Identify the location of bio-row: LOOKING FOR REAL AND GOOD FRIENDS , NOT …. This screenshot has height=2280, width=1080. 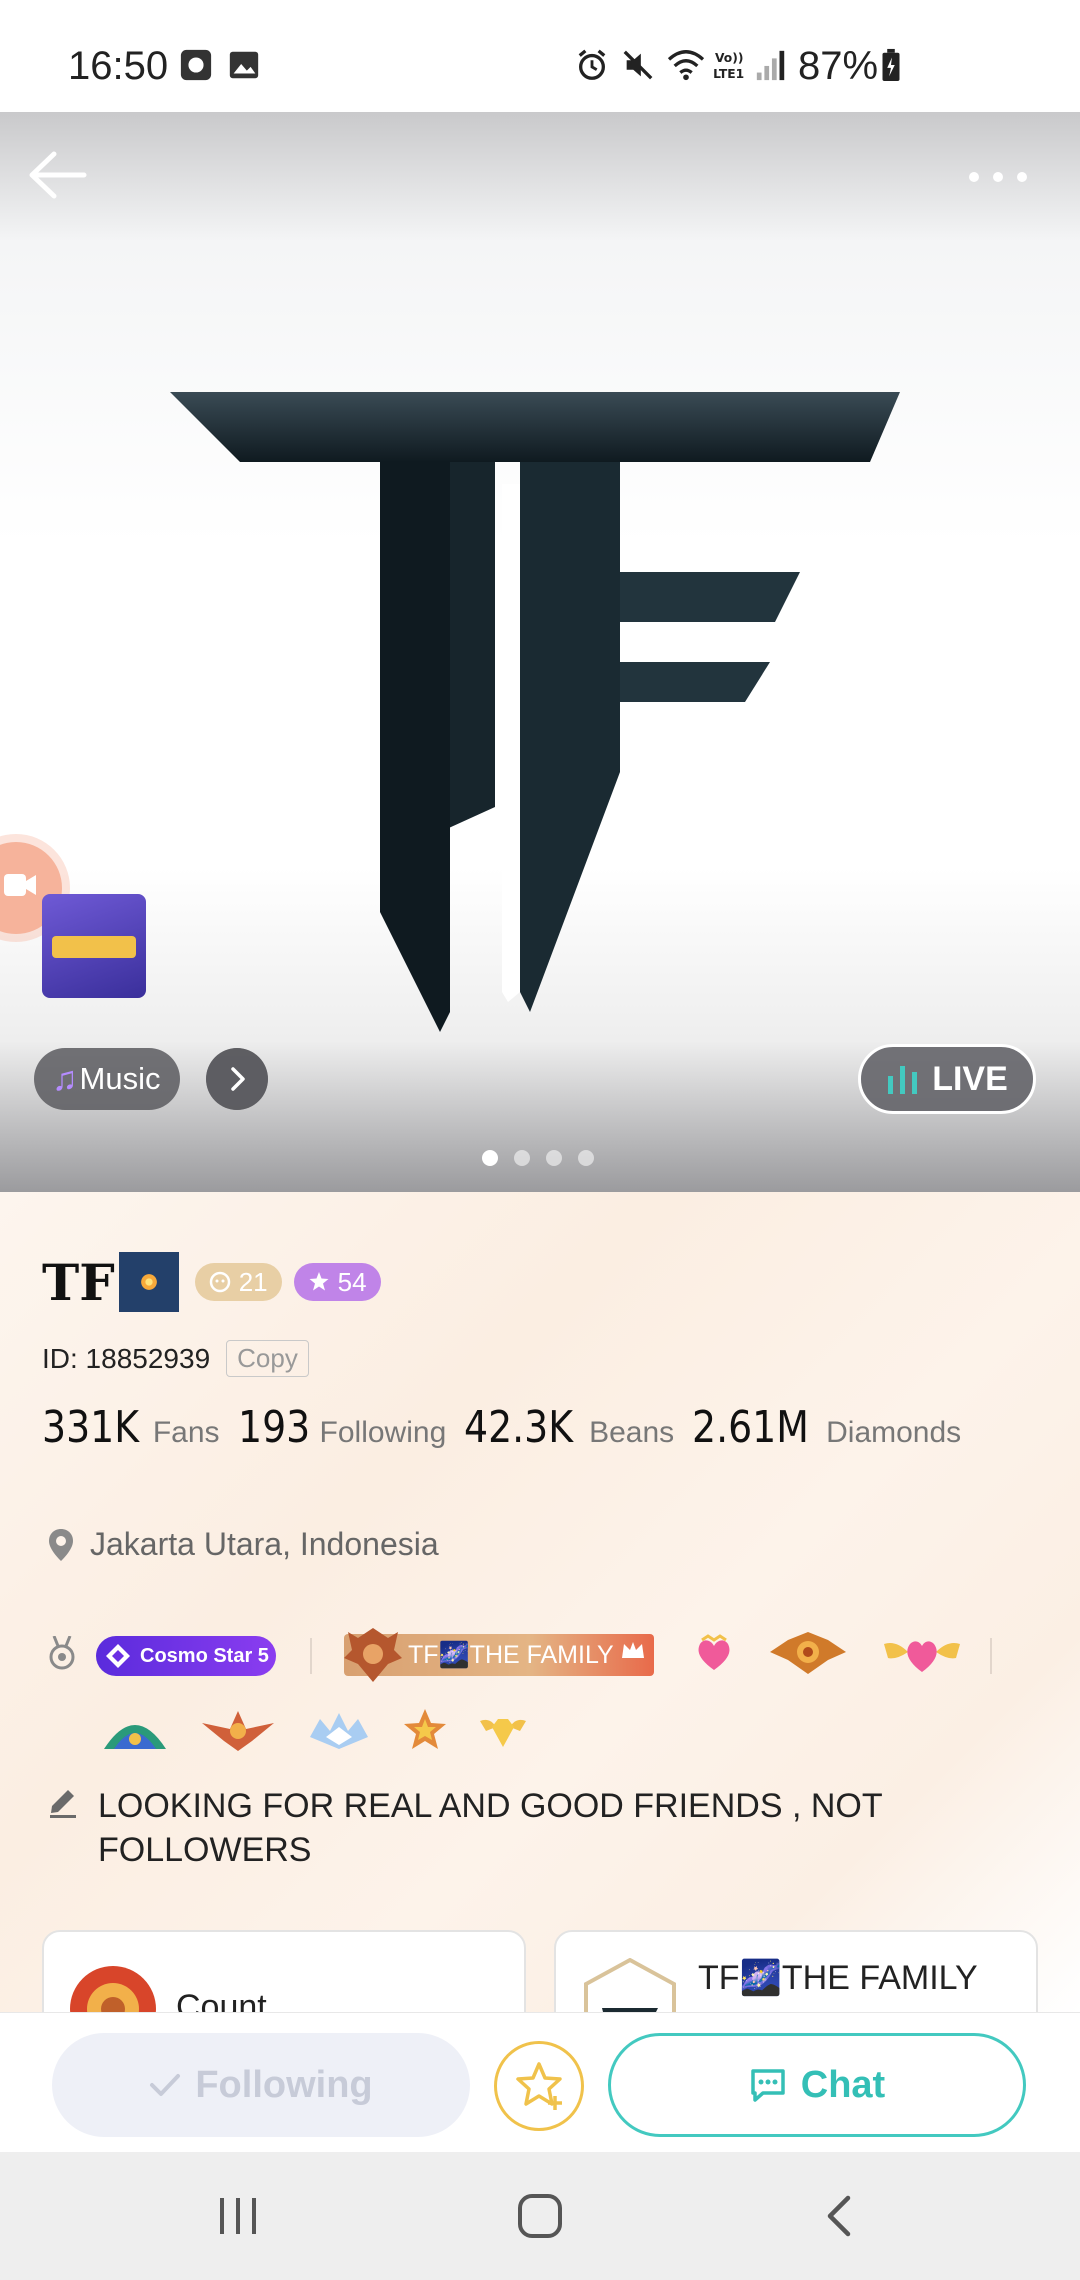
(513, 1828).